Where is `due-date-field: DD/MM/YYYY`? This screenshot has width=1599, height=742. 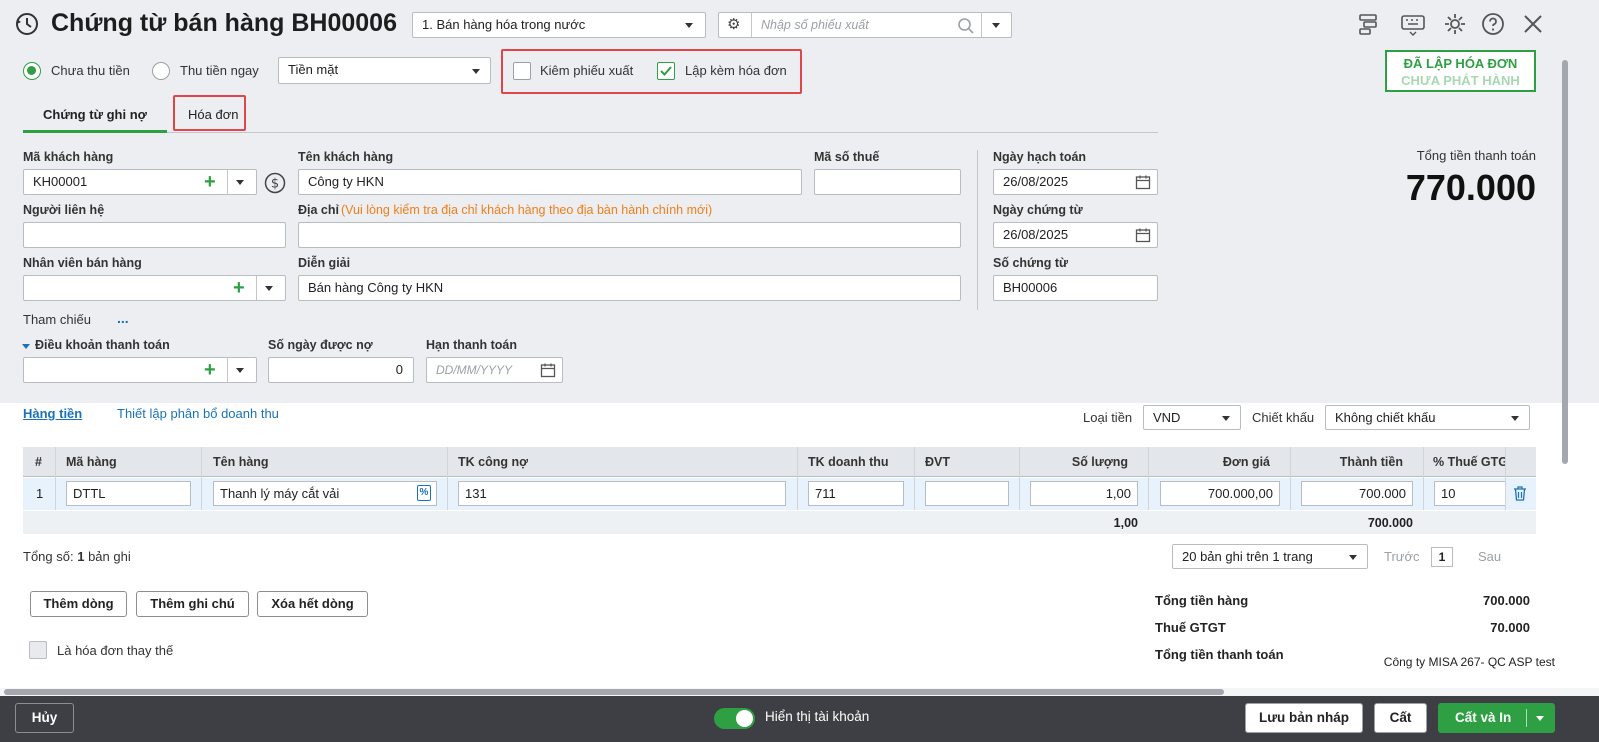 due-date-field: DD/MM/YYYY is located at coordinates (494, 370).